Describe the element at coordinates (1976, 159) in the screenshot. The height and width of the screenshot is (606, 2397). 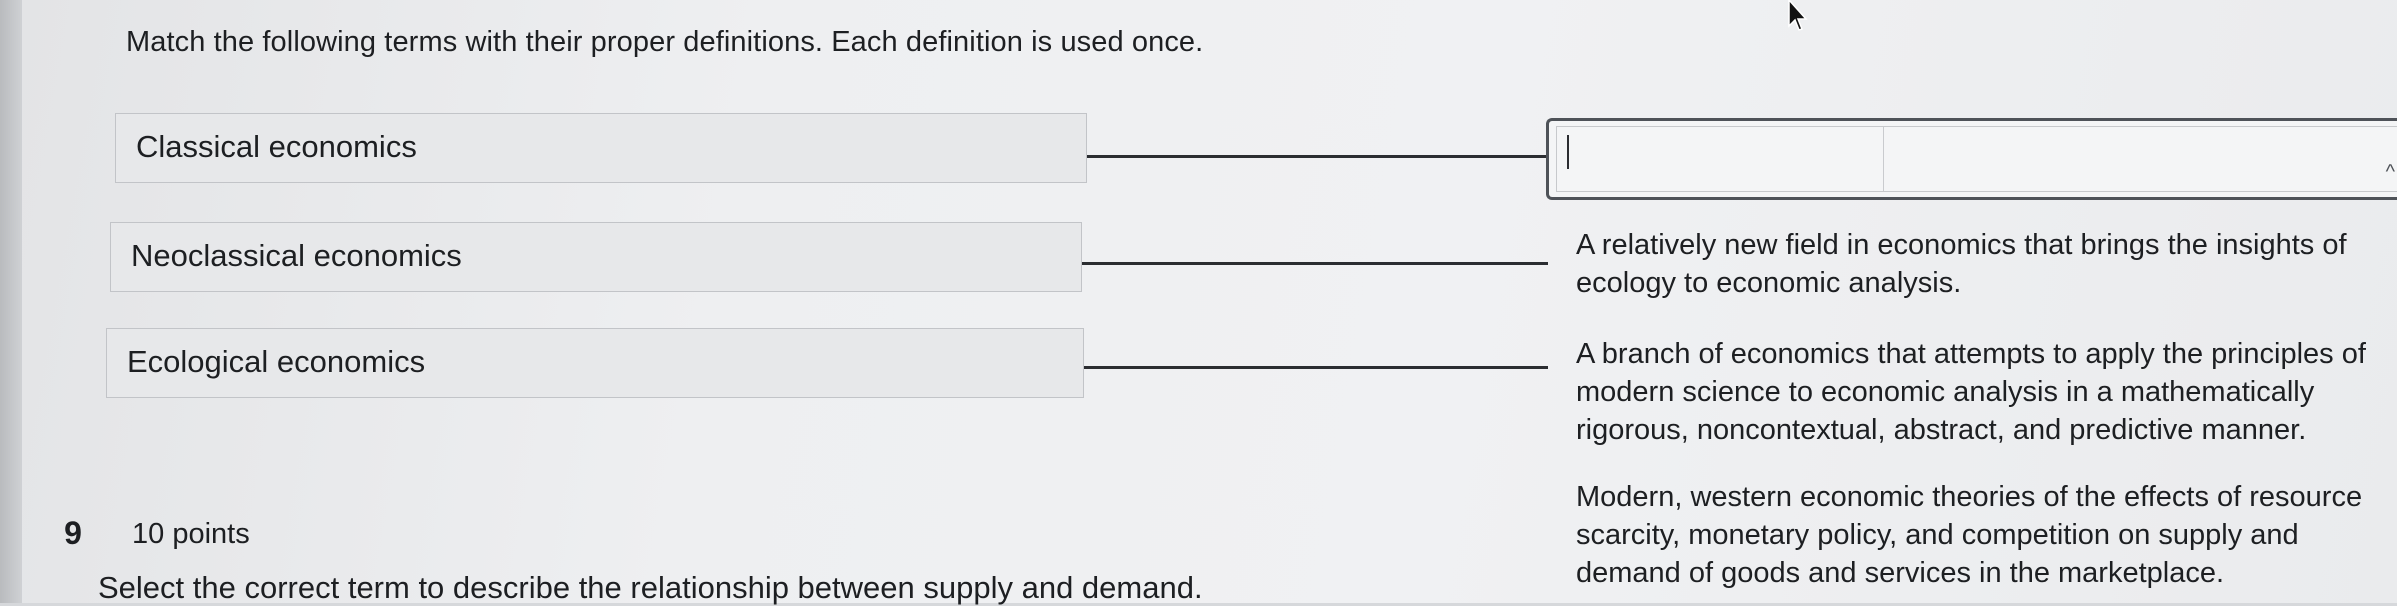
I see `answer-slot-inner` at that location.